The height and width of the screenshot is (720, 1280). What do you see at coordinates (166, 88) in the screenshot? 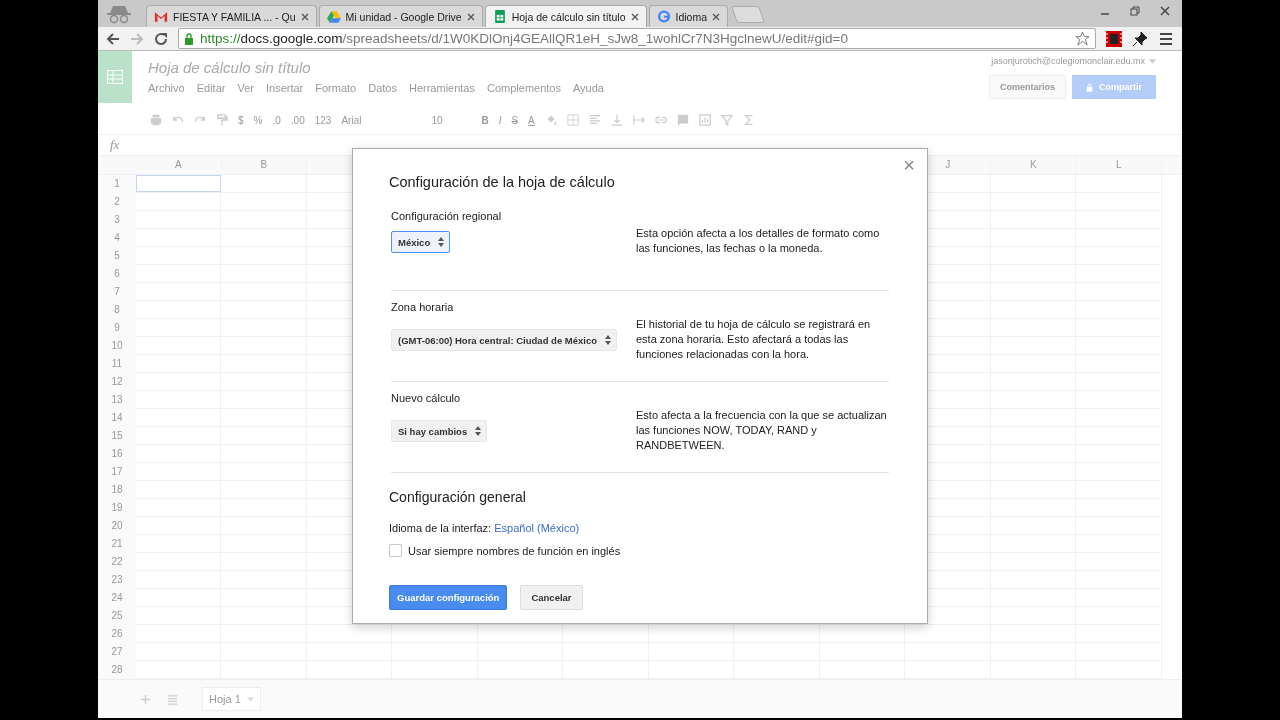
I see `menu-item: Archivo` at bounding box center [166, 88].